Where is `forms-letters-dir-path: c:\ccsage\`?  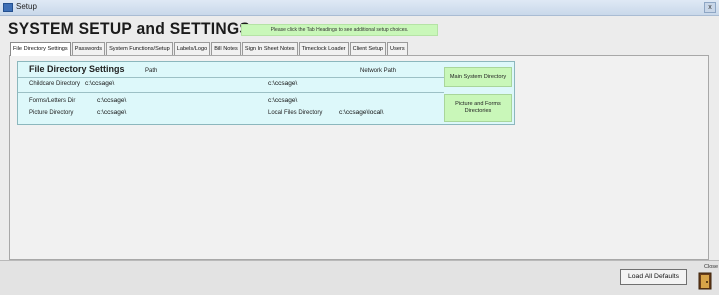 forms-letters-dir-path: c:\ccsage\ is located at coordinates (111, 100).